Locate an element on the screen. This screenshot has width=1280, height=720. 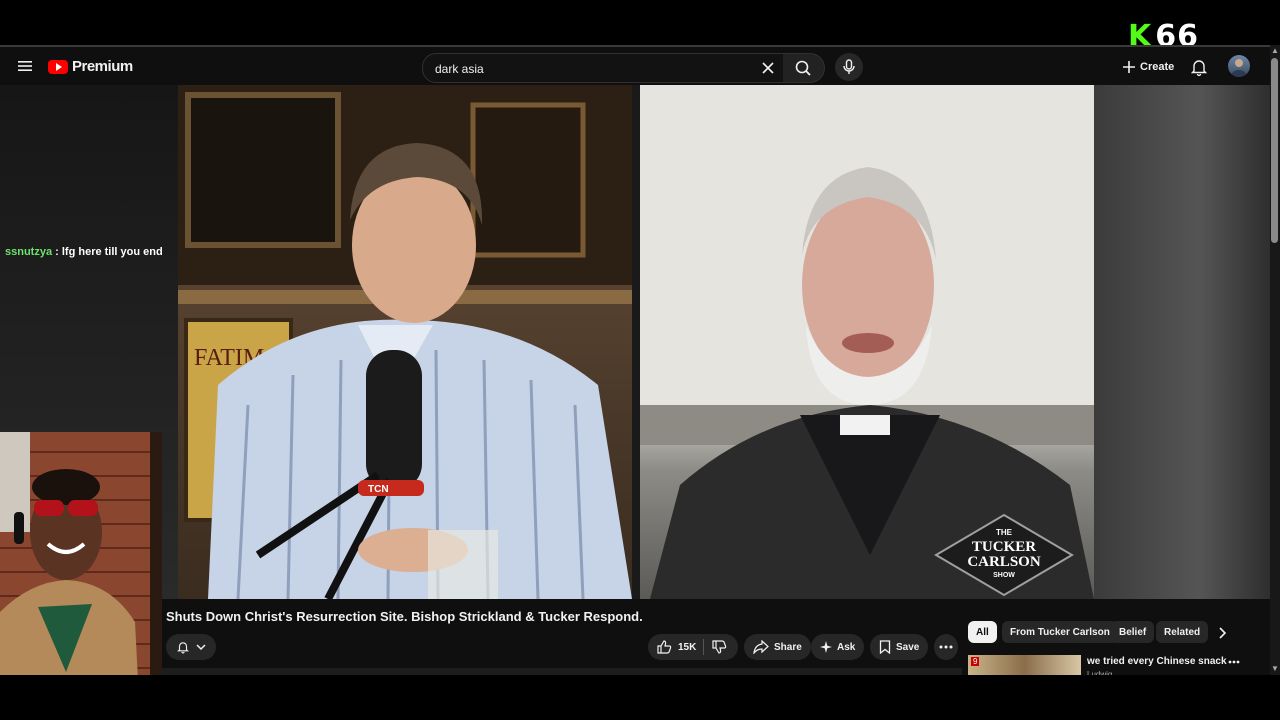
create-button: Create is located at coordinates (1148, 67).